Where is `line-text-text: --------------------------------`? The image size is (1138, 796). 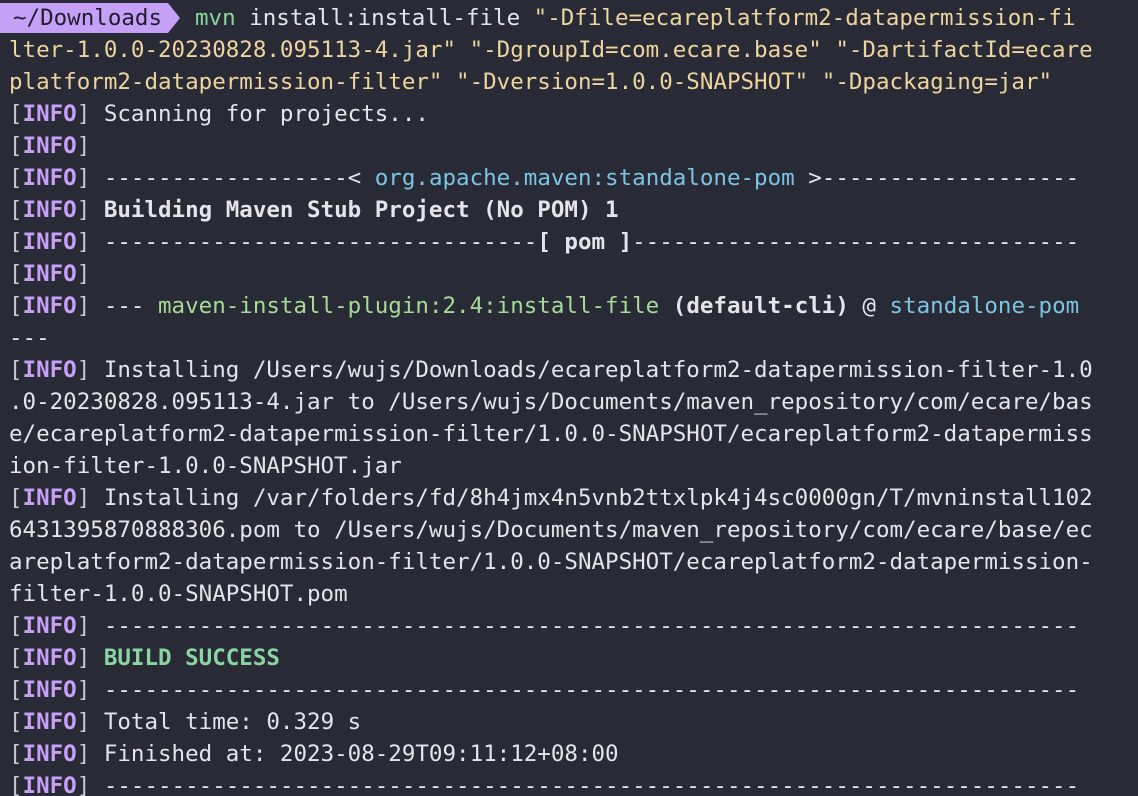 line-text-text: -------------------------------- is located at coordinates (314, 242).